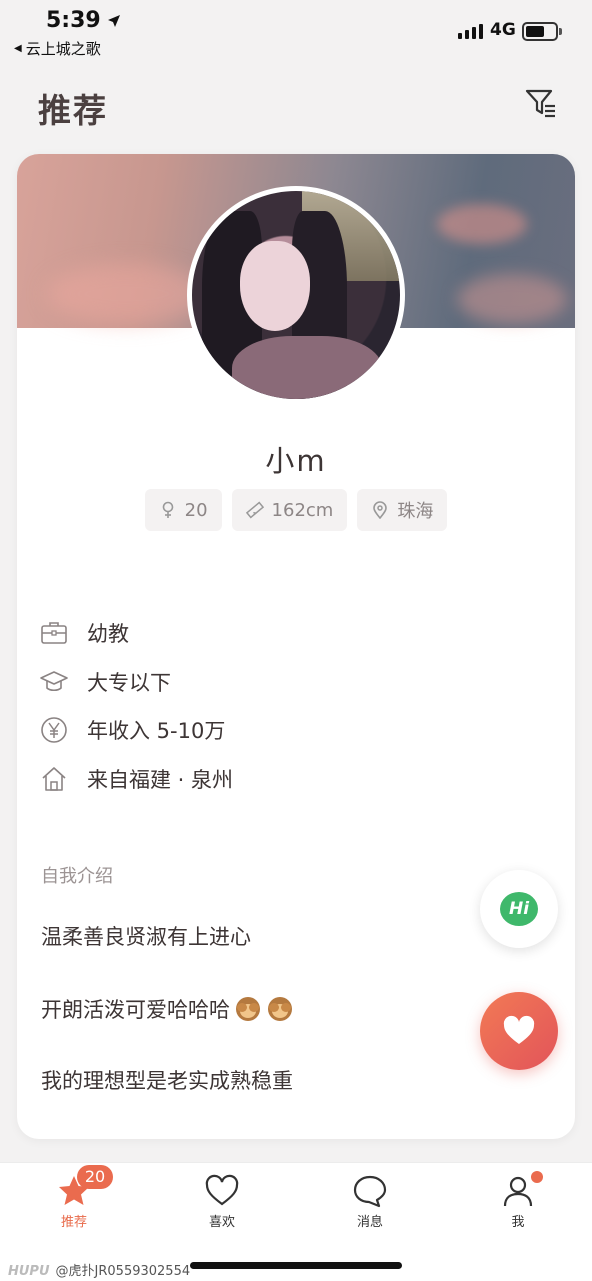 The width and height of the screenshot is (592, 1281). I want to click on battery-tip, so click(560, 31).